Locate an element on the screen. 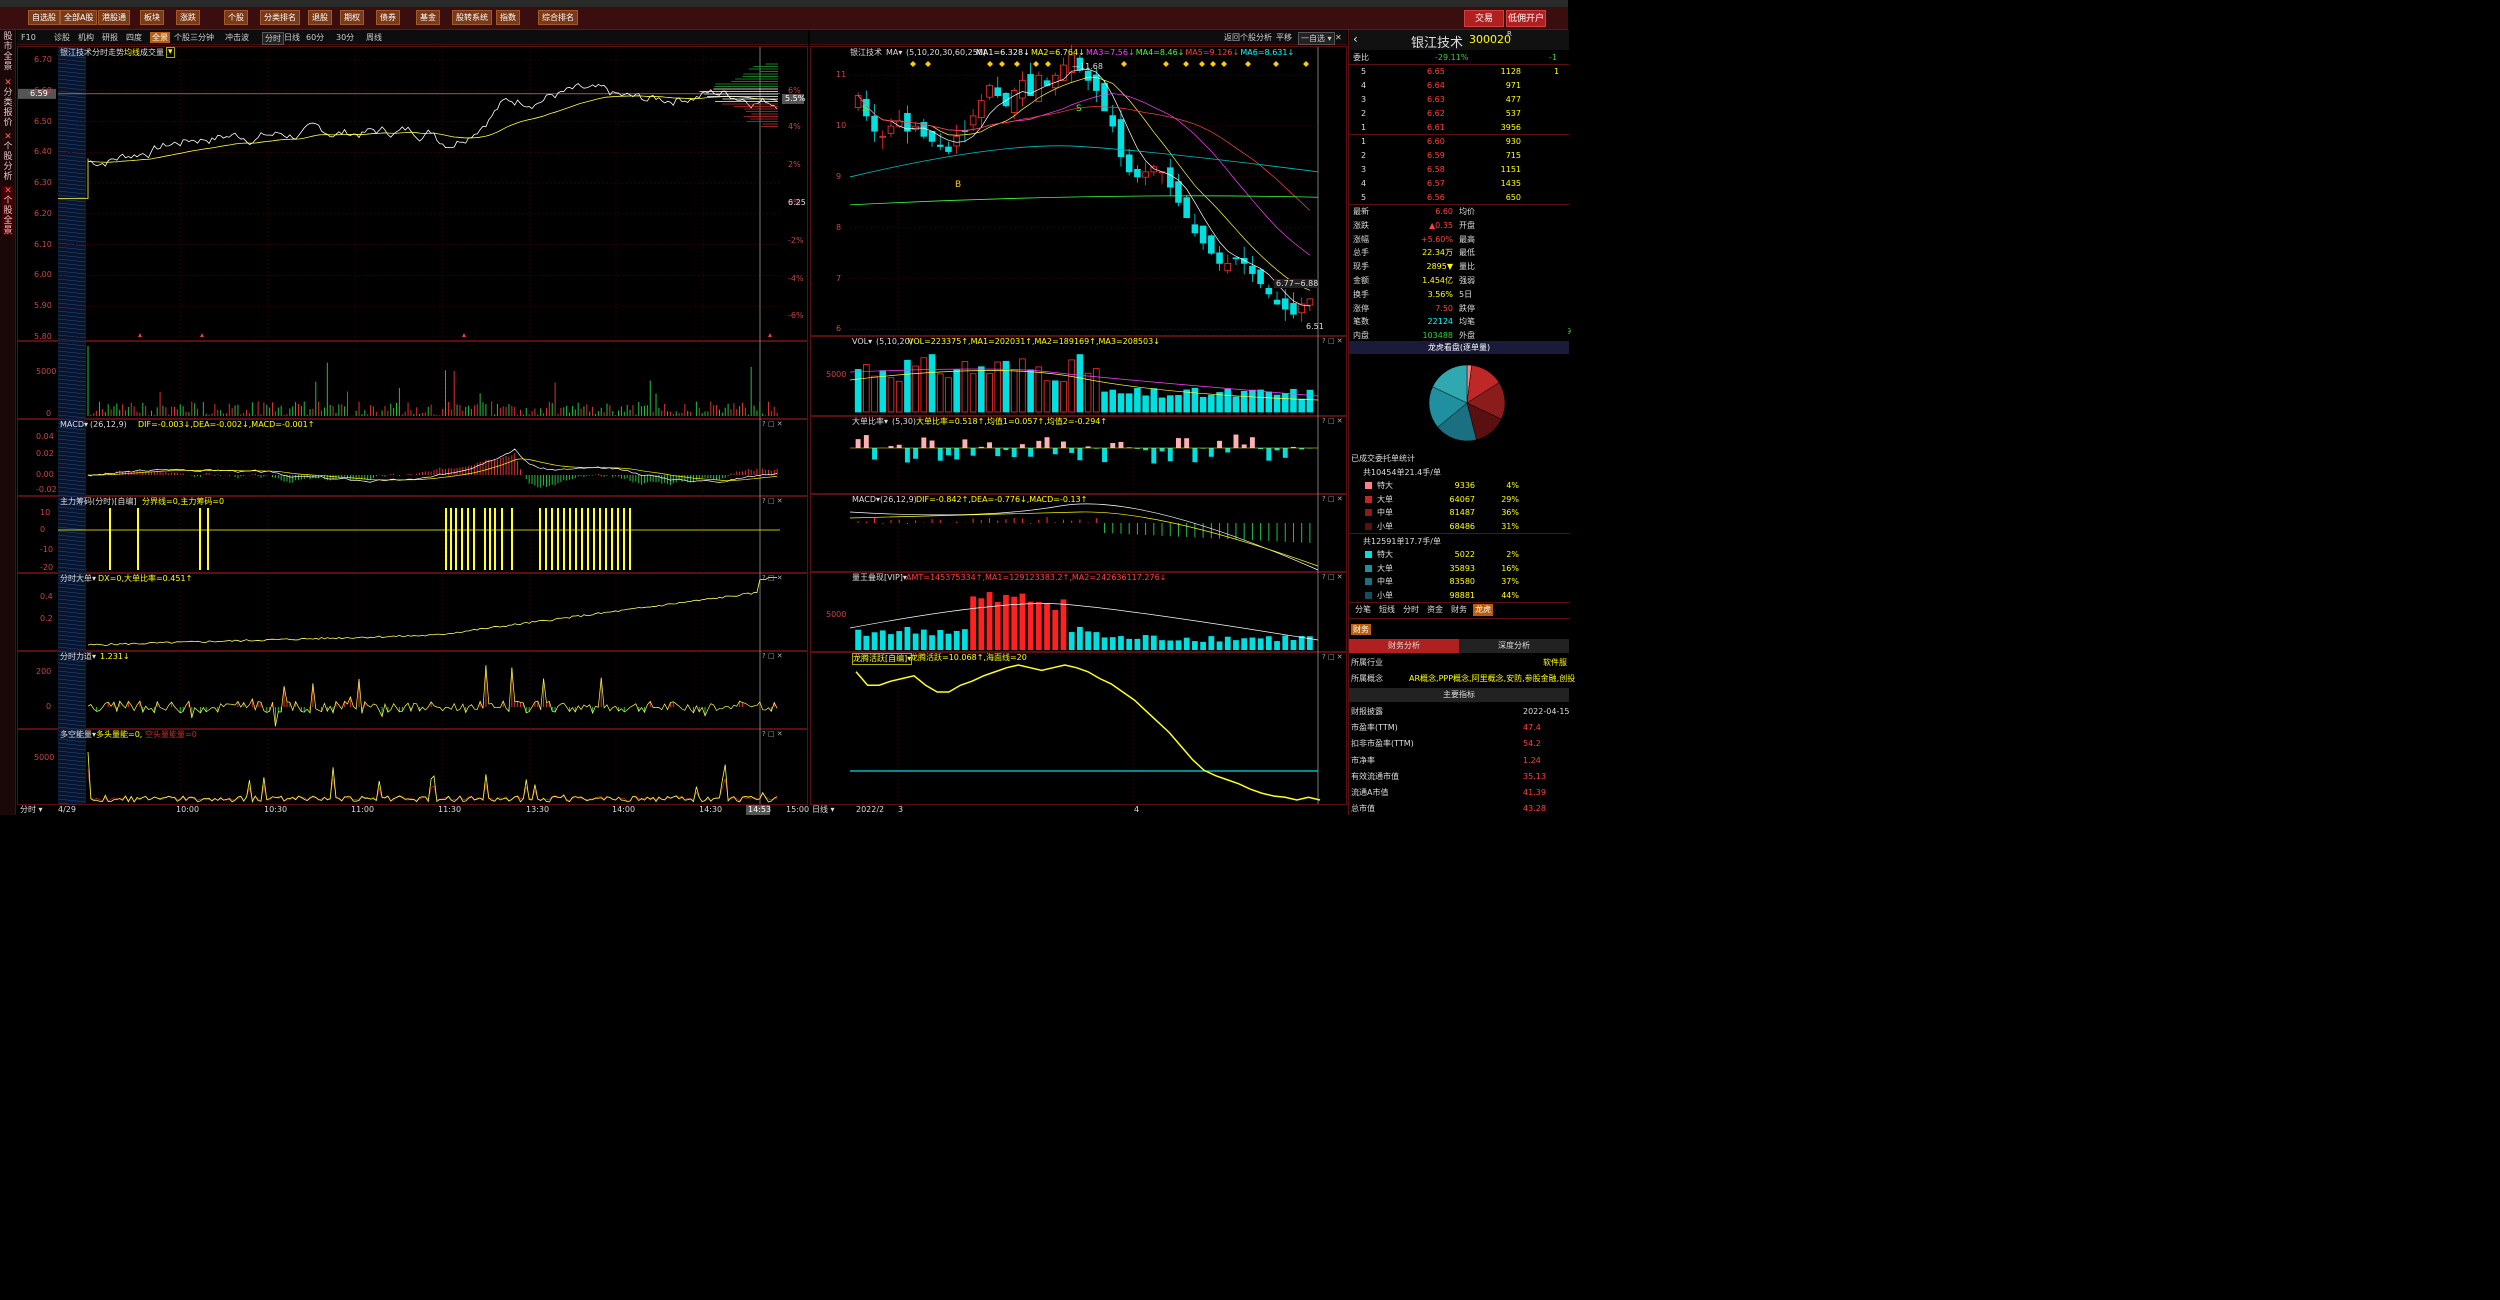  fin-row-6: 总市值 43.28 is located at coordinates (1459, 808).